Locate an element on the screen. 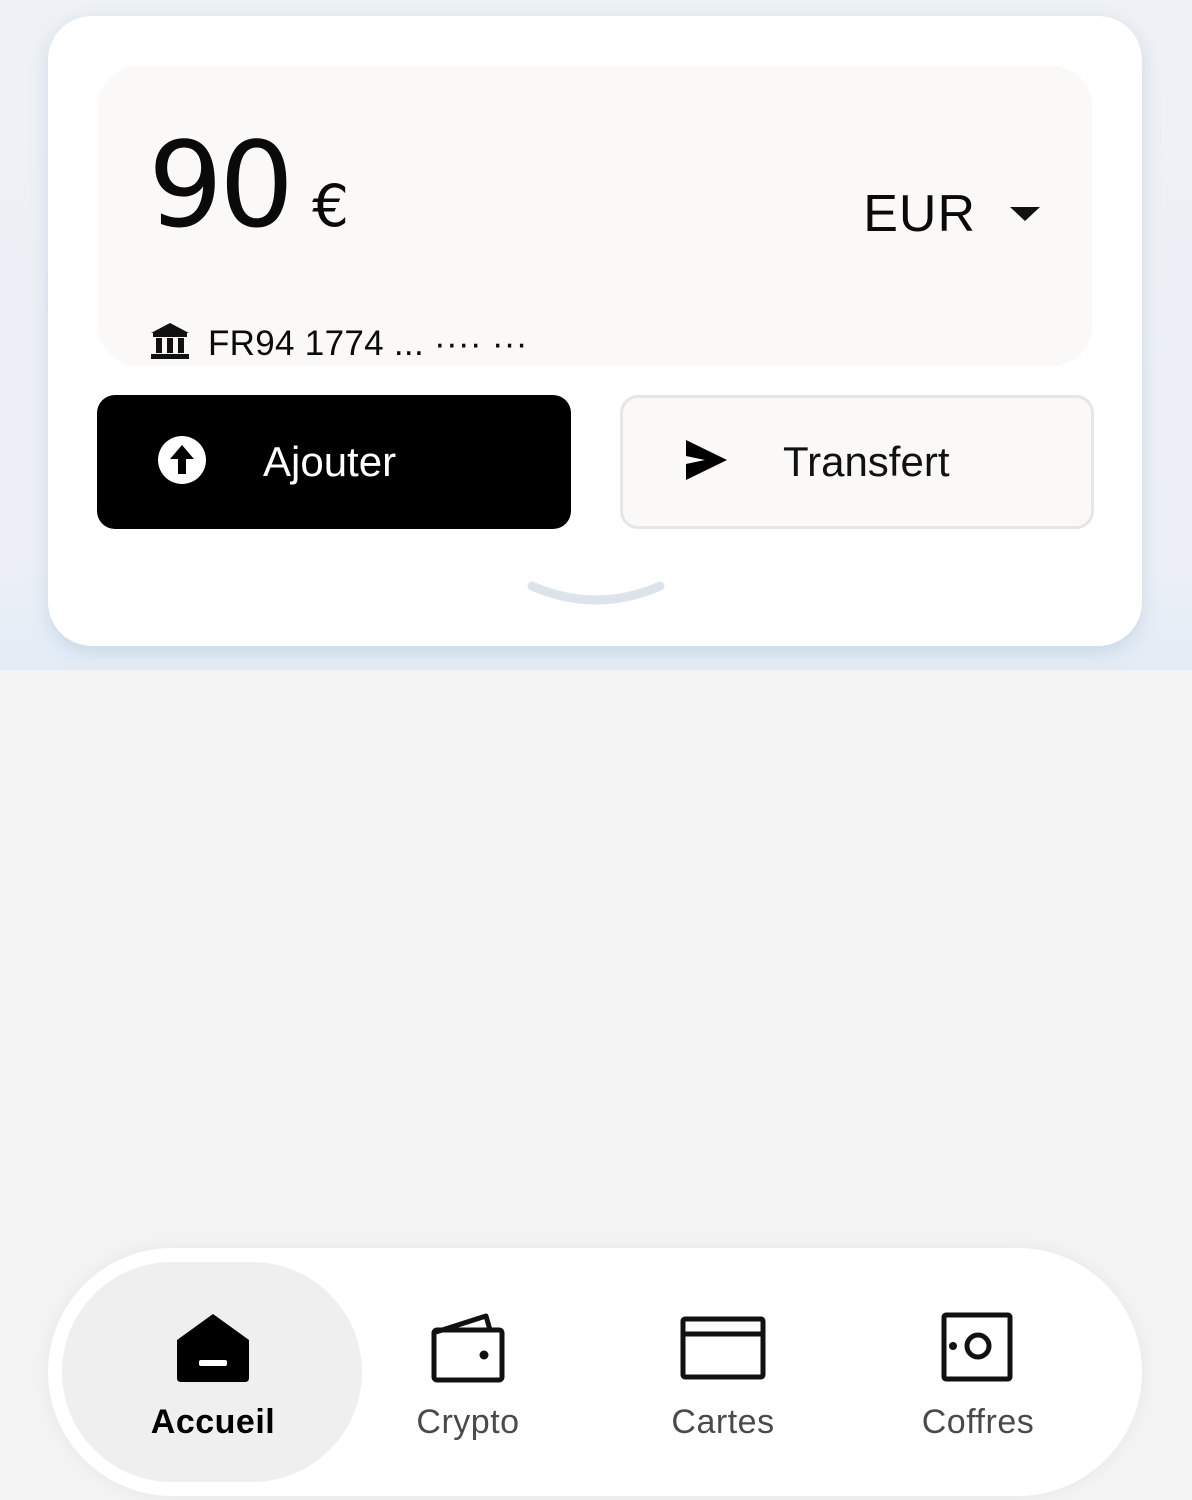 Image resolution: width=1192 pixels, height=1500 pixels. nav-item-home: Accueil is located at coordinates (213, 1377).